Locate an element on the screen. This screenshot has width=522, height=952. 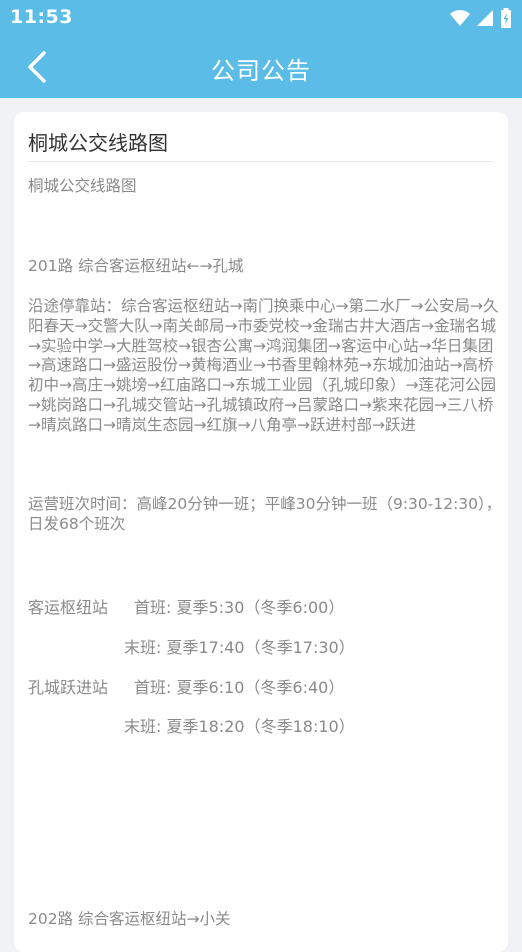
wifi-icon is located at coordinates (460, 18).